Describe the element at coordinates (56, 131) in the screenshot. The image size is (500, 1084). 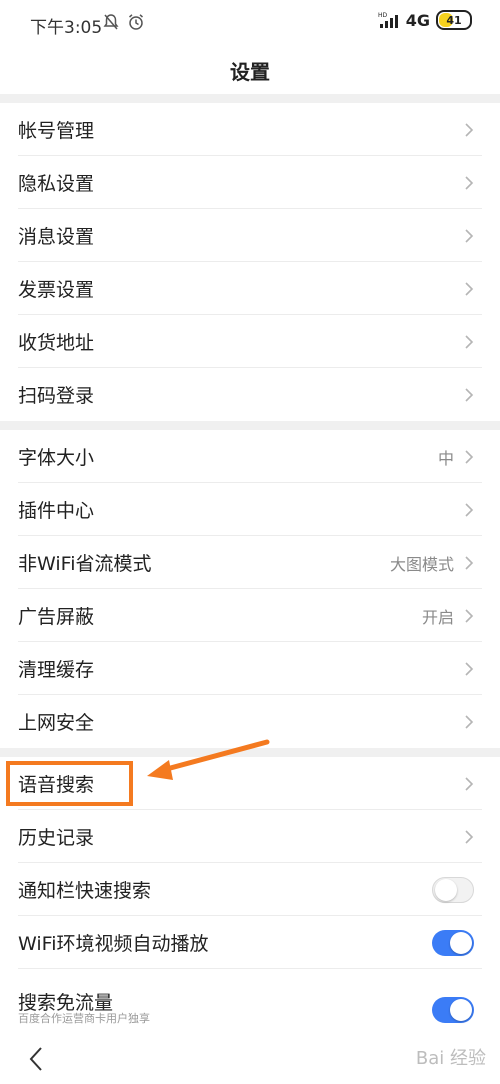
I see `row-label: 帐号管理` at that location.